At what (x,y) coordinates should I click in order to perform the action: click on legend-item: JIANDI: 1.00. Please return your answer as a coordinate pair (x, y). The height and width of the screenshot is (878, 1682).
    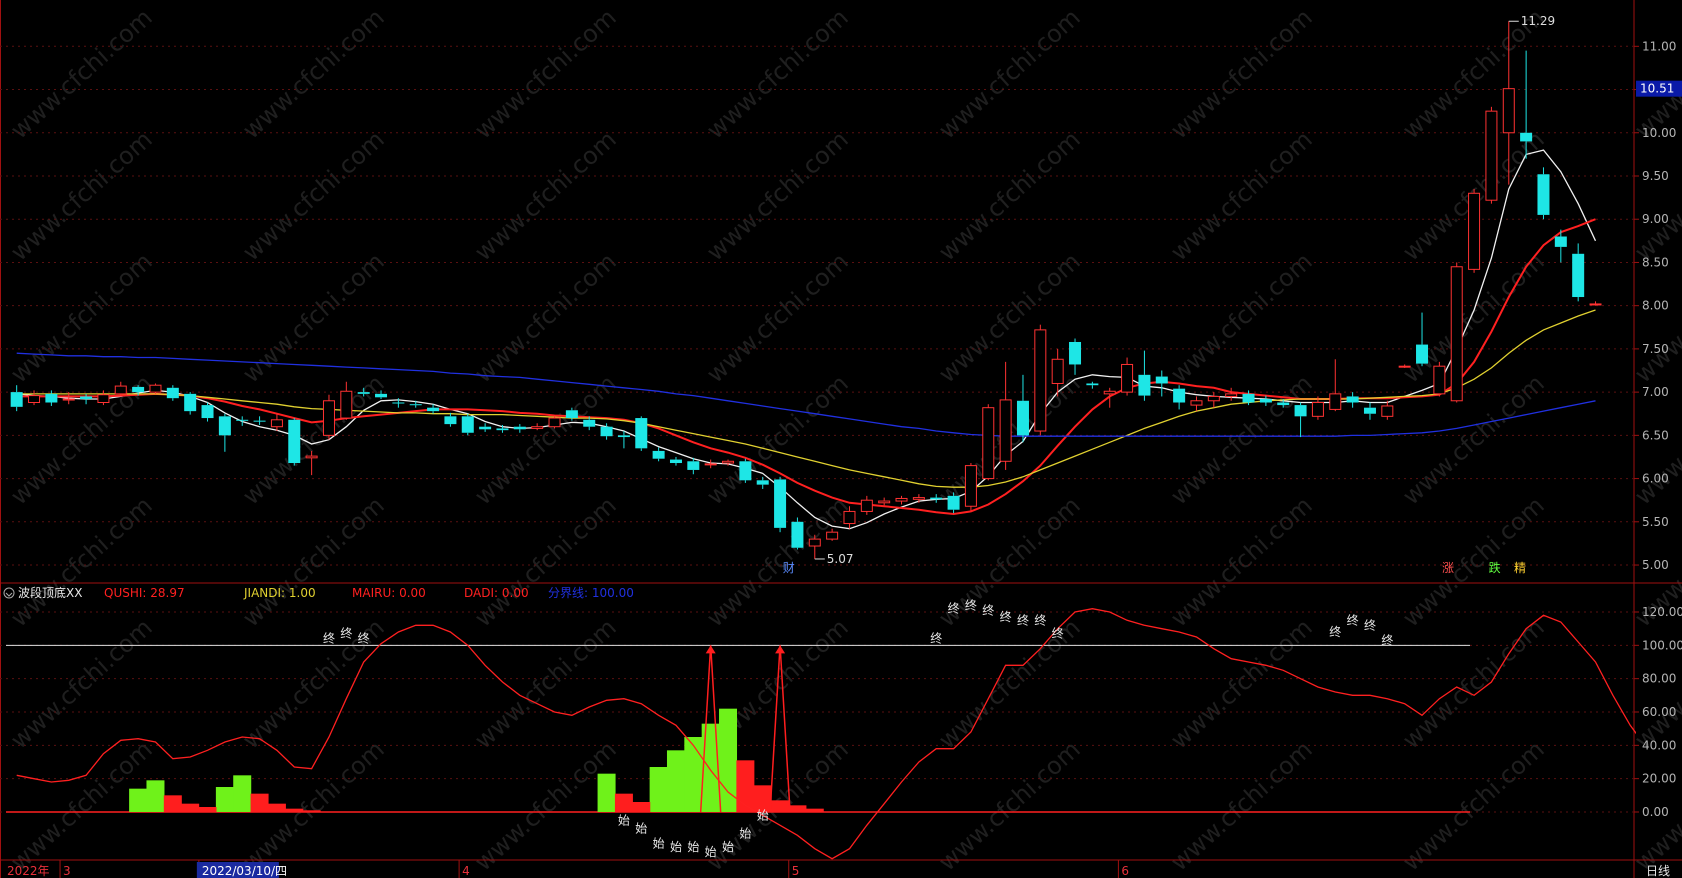
    Looking at the image, I should click on (279, 593).